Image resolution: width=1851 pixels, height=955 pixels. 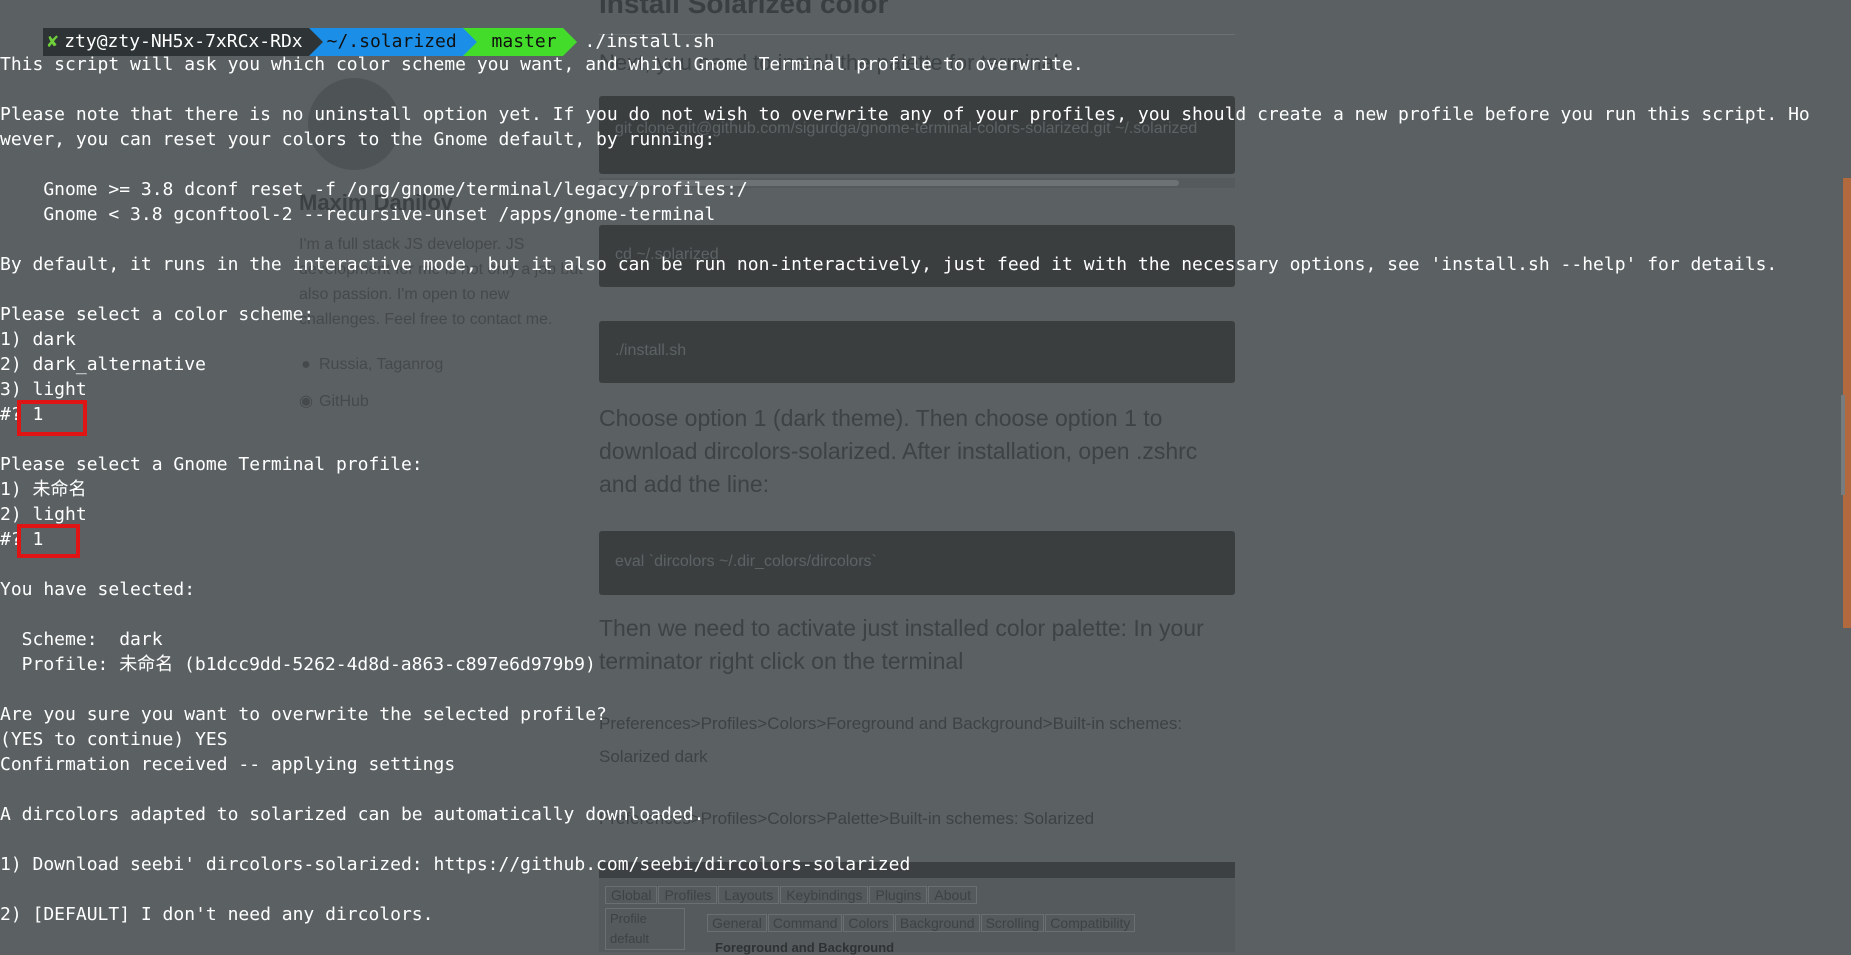 I want to click on terminal-line: 3) light, so click(x=43, y=389).